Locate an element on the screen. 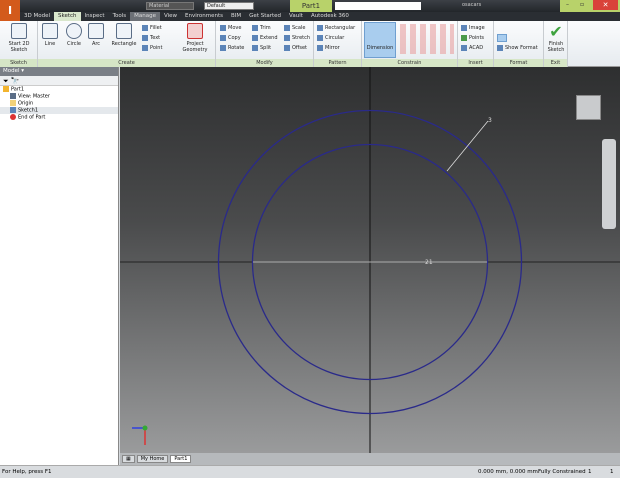 Image resolution: width=620 pixels, height=478 pixels. tab-bim: BIM is located at coordinates (236, 16).